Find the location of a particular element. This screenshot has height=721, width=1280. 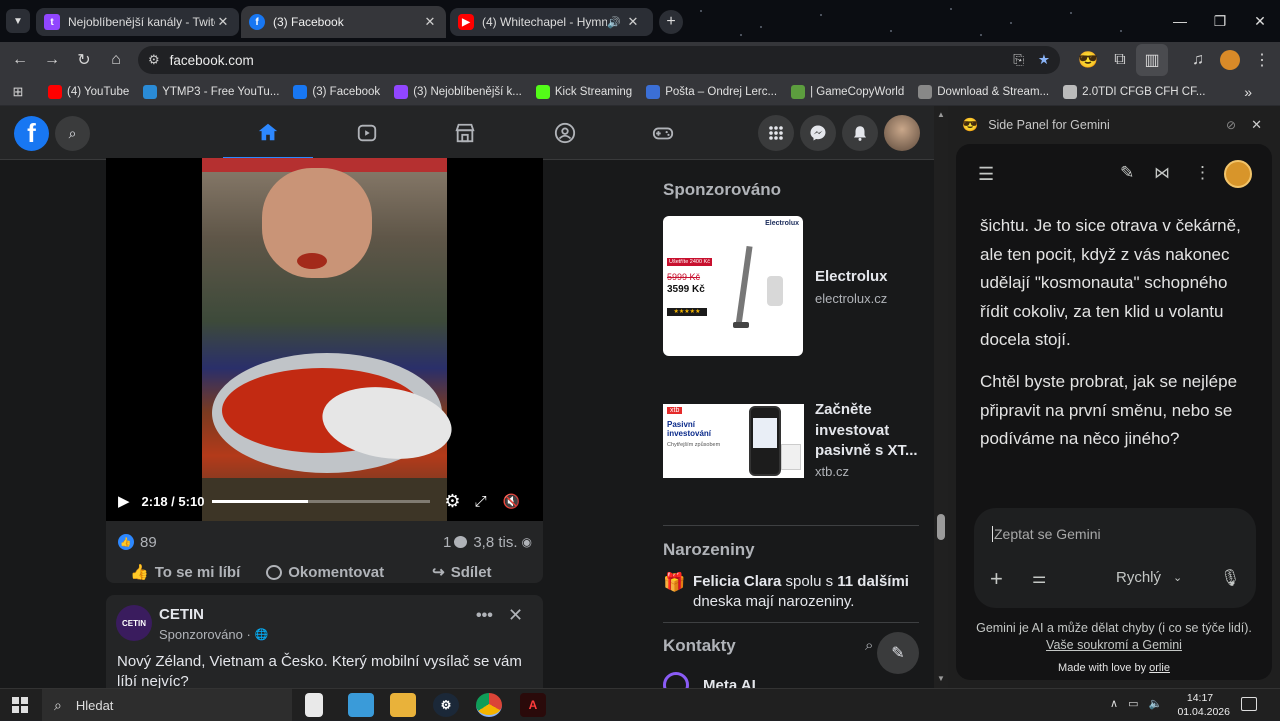

new-chat-icon: ✎ is located at coordinates (1127, 173).